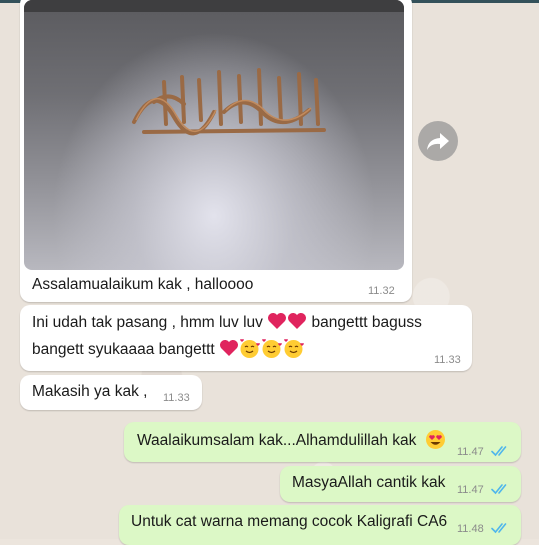 Image resolution: width=539 pixels, height=545 pixels. What do you see at coordinates (369, 482) in the screenshot?
I see `message-text: MasyaAllah cantik kak` at bounding box center [369, 482].